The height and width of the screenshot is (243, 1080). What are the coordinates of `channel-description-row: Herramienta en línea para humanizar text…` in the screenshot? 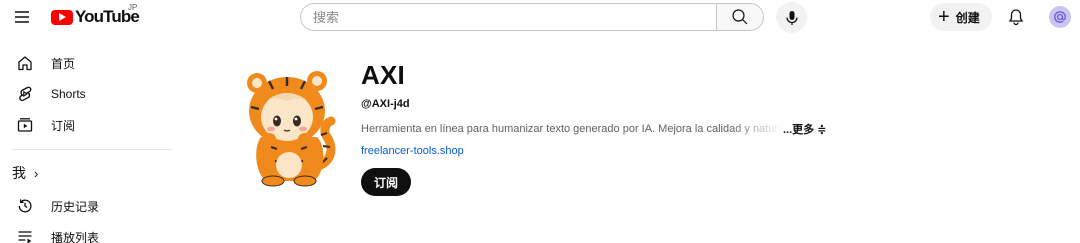 It's located at (596, 129).